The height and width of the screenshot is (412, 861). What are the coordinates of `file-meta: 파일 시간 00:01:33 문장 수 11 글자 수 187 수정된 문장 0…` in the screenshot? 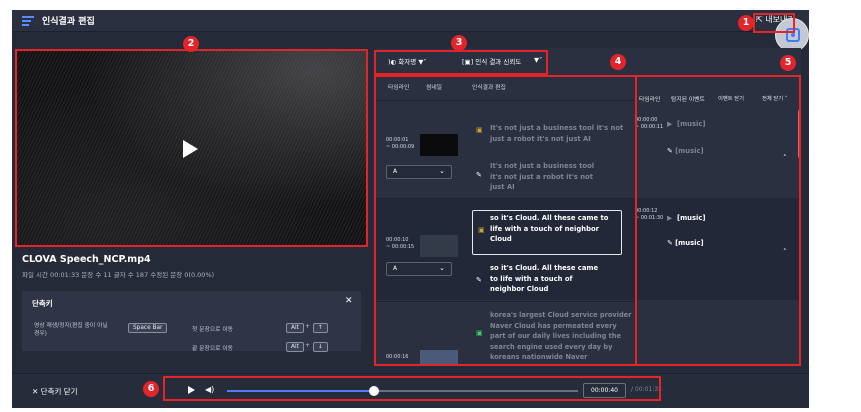 It's located at (118, 275).